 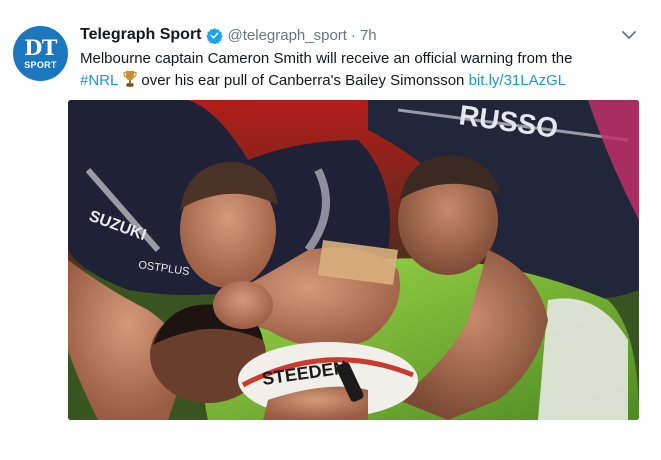 What do you see at coordinates (518, 80) in the screenshot?
I see `article-link: bit.ly/31LAzGL` at bounding box center [518, 80].